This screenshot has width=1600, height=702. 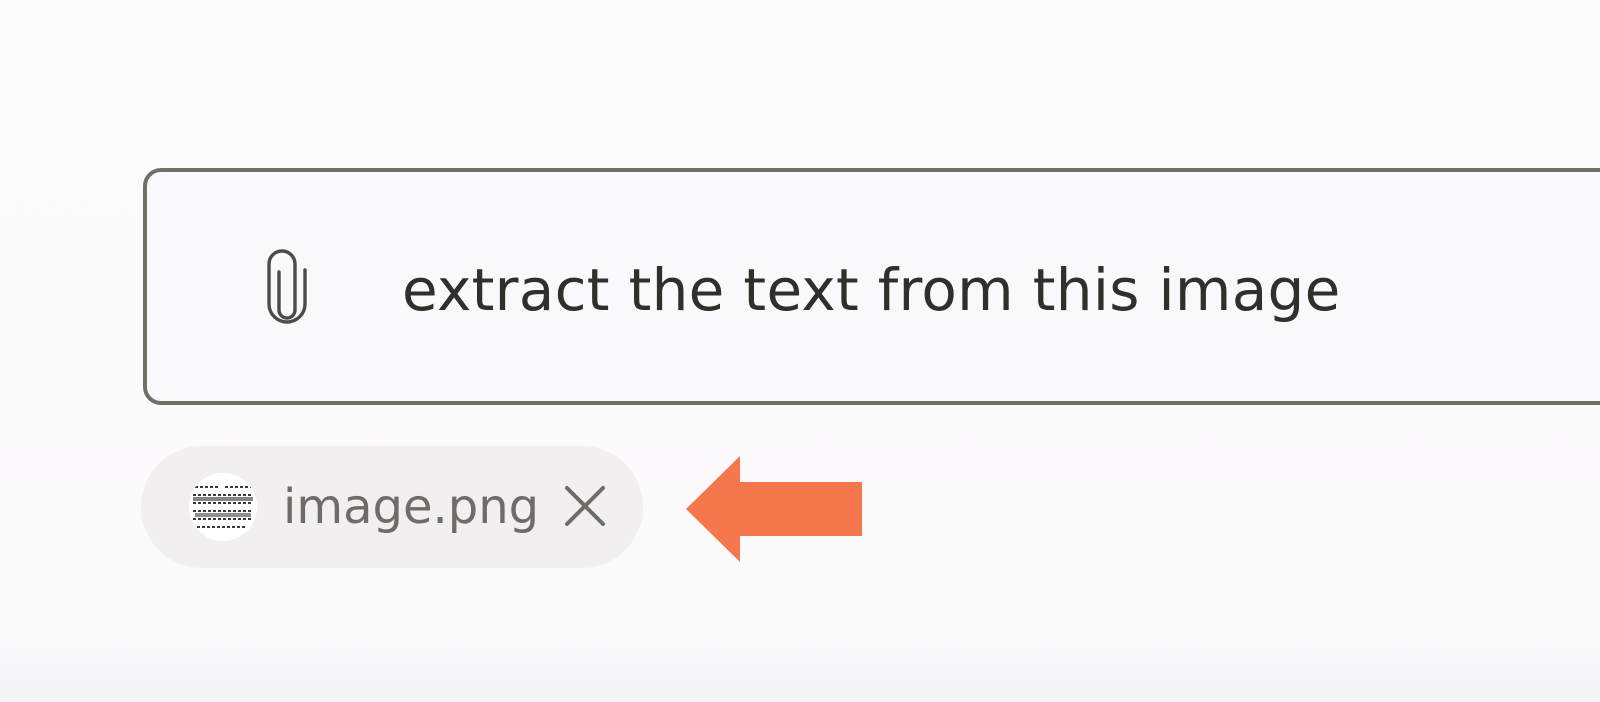 I want to click on attach-button, so click(x=287, y=290).